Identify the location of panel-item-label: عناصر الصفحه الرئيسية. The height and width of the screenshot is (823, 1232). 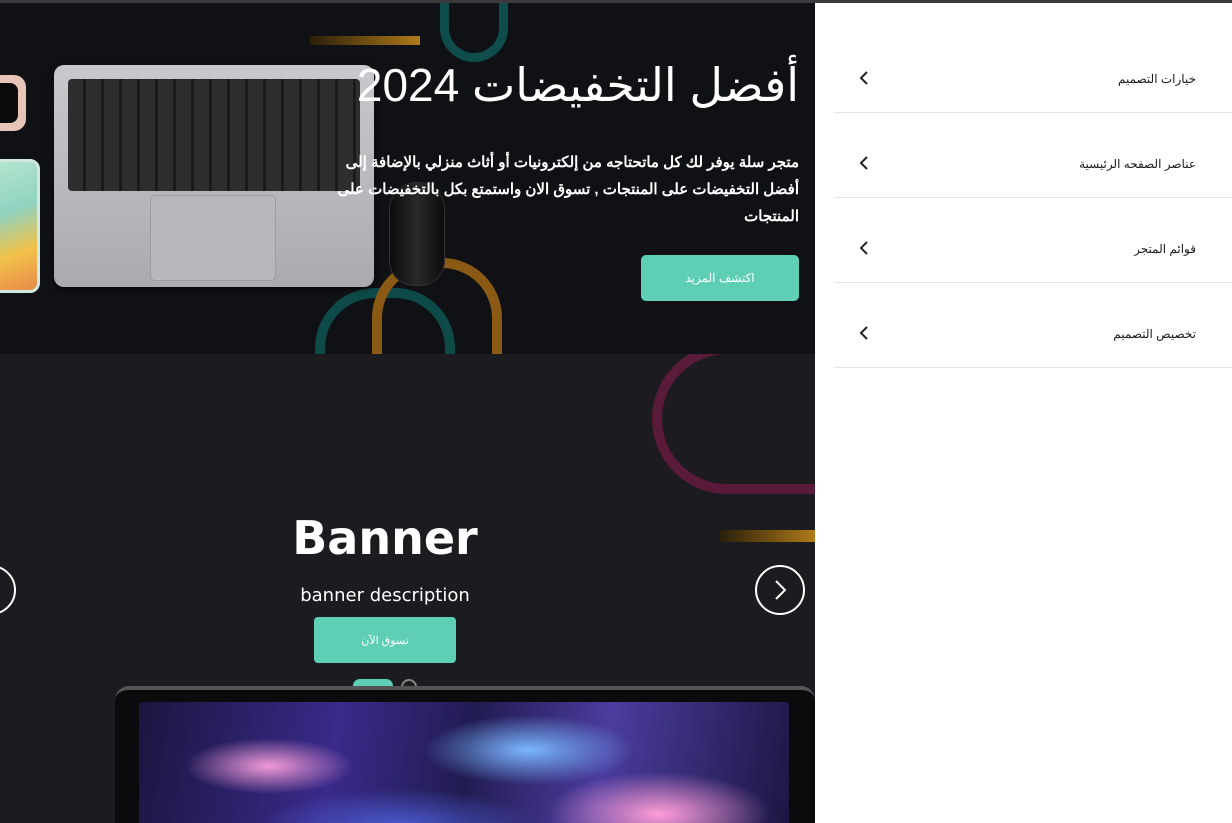
(1137, 164).